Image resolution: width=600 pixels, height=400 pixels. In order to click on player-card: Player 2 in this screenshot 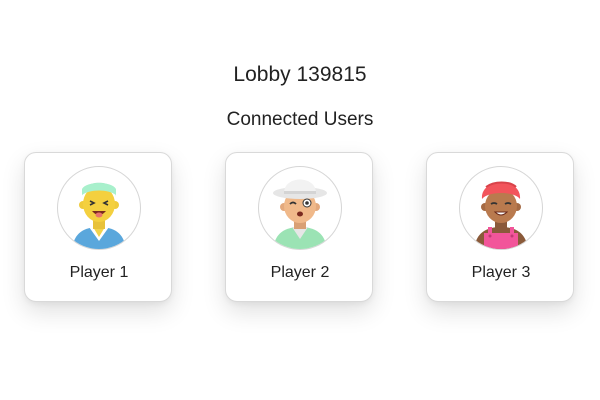, I will do `click(299, 227)`.